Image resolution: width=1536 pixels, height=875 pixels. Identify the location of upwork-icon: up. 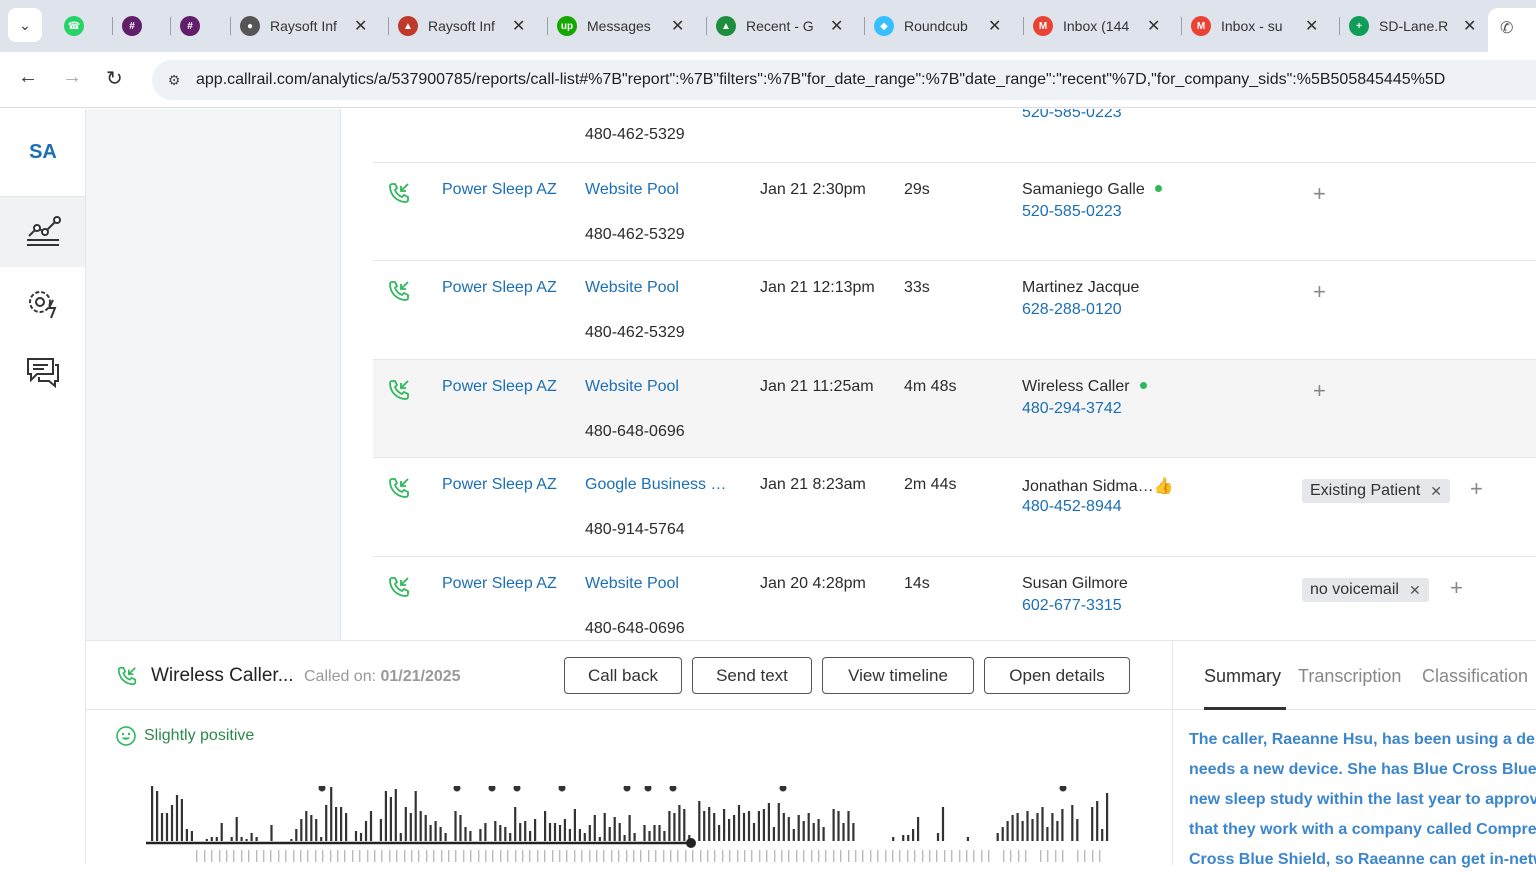
(567, 26).